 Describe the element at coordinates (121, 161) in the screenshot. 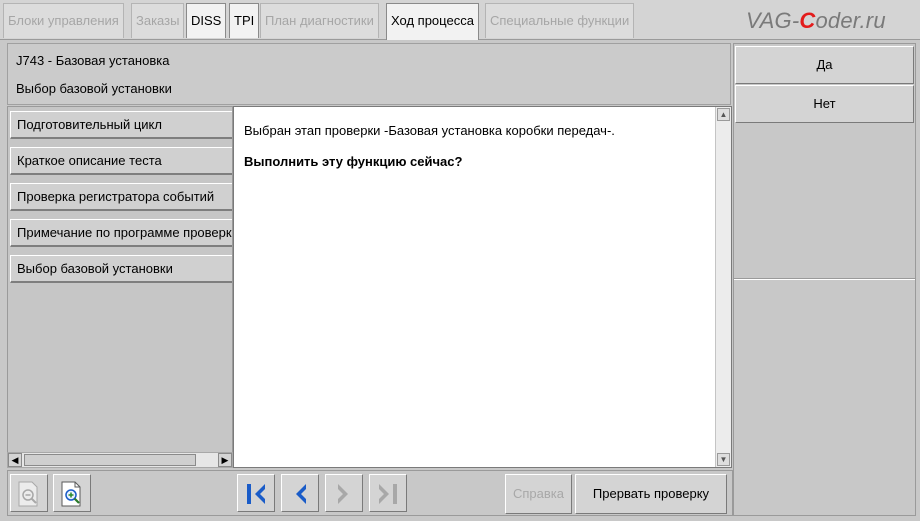

I see `step-item-test-description: Краткое описание теста` at that location.